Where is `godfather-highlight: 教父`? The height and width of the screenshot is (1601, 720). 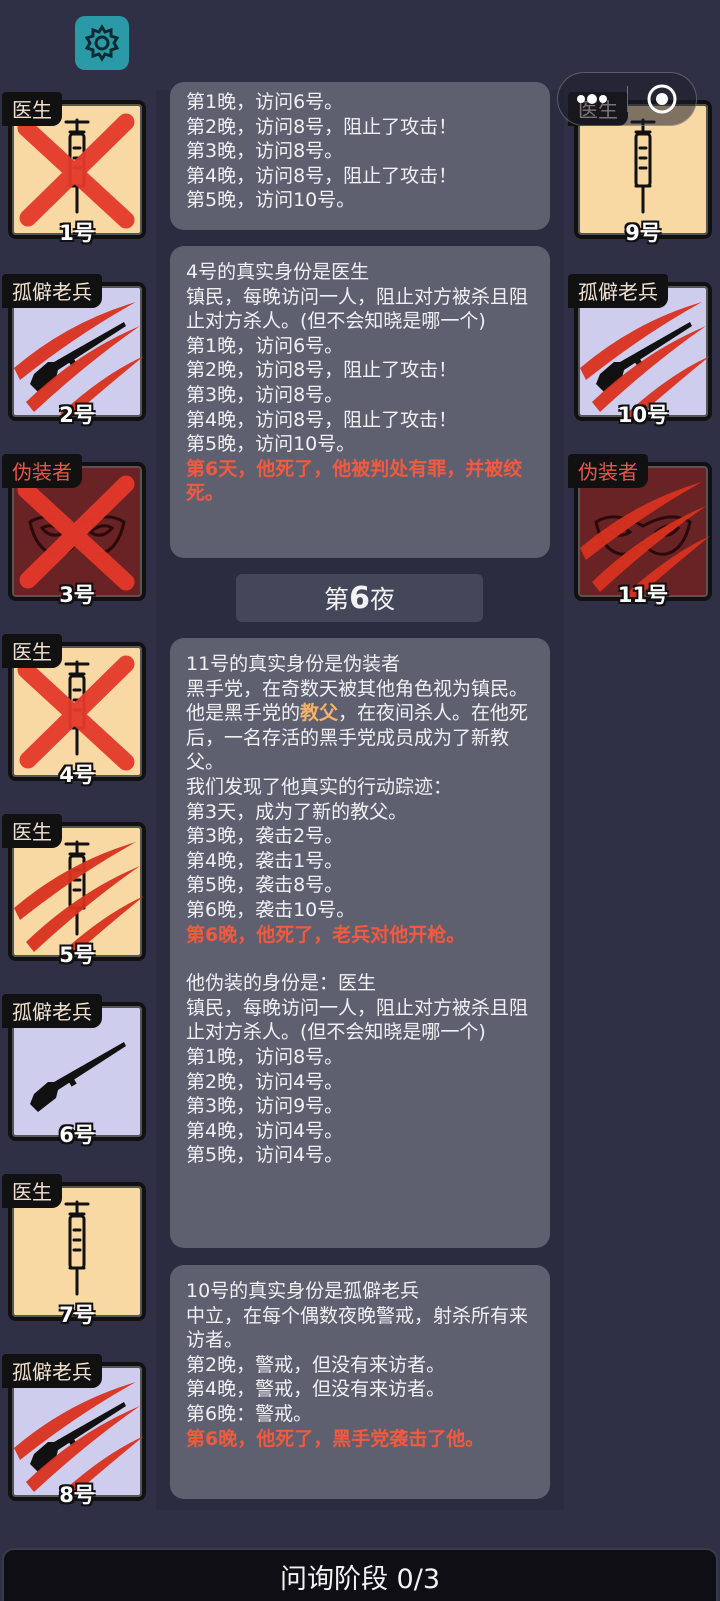
godfather-highlight: 教父 is located at coordinates (319, 713).